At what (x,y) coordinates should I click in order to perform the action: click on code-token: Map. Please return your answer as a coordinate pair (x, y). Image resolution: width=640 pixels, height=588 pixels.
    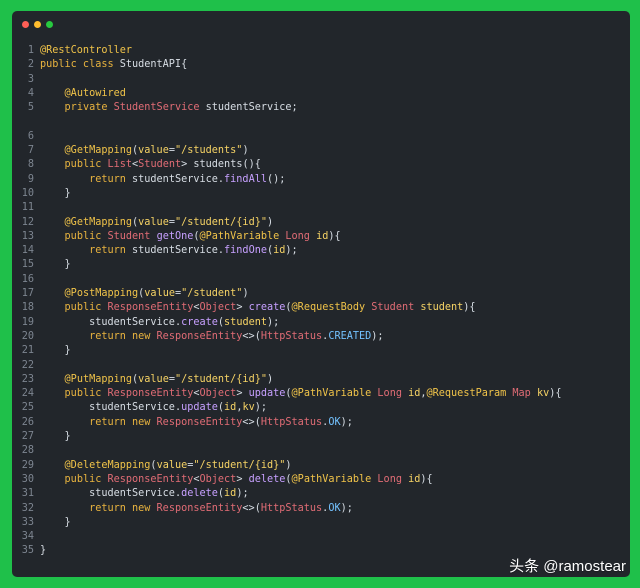
    Looking at the image, I should click on (524, 394).